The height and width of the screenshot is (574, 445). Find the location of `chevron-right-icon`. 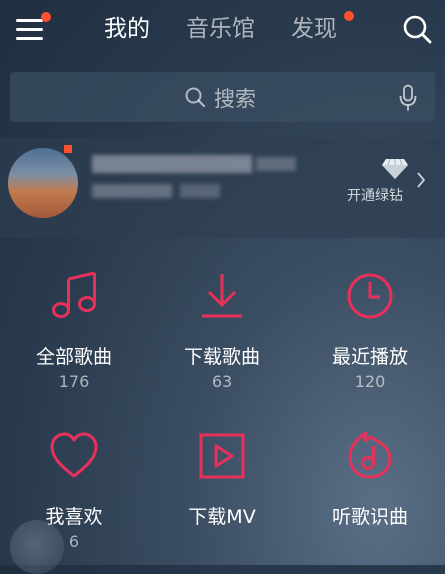

chevron-right-icon is located at coordinates (421, 180).